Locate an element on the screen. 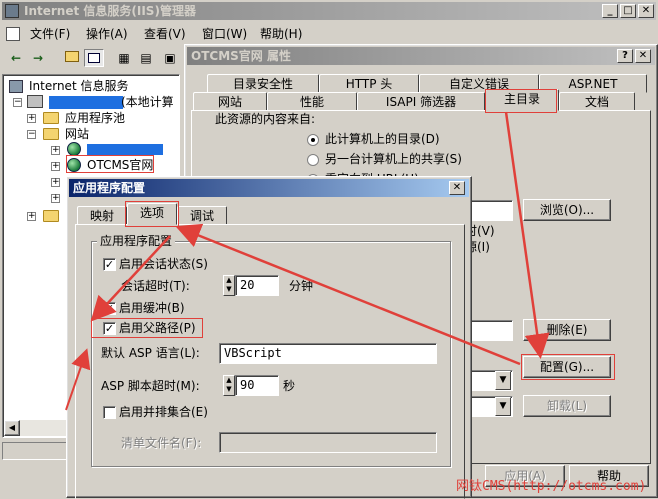 Image resolution: width=658 pixels, height=499 pixels. parent-paths-highlight is located at coordinates (147, 328).